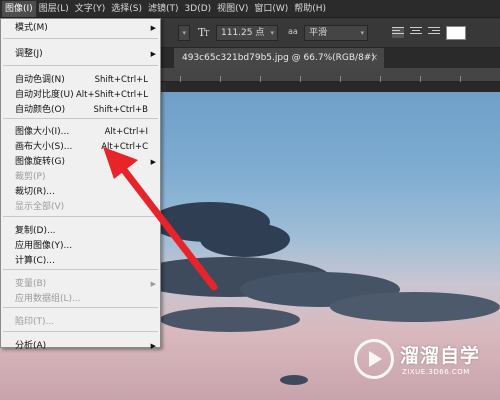 Image resolution: width=500 pixels, height=400 pixels. Describe the element at coordinates (126, 9) in the screenshot. I see `menu-select: 选择(S)` at that location.